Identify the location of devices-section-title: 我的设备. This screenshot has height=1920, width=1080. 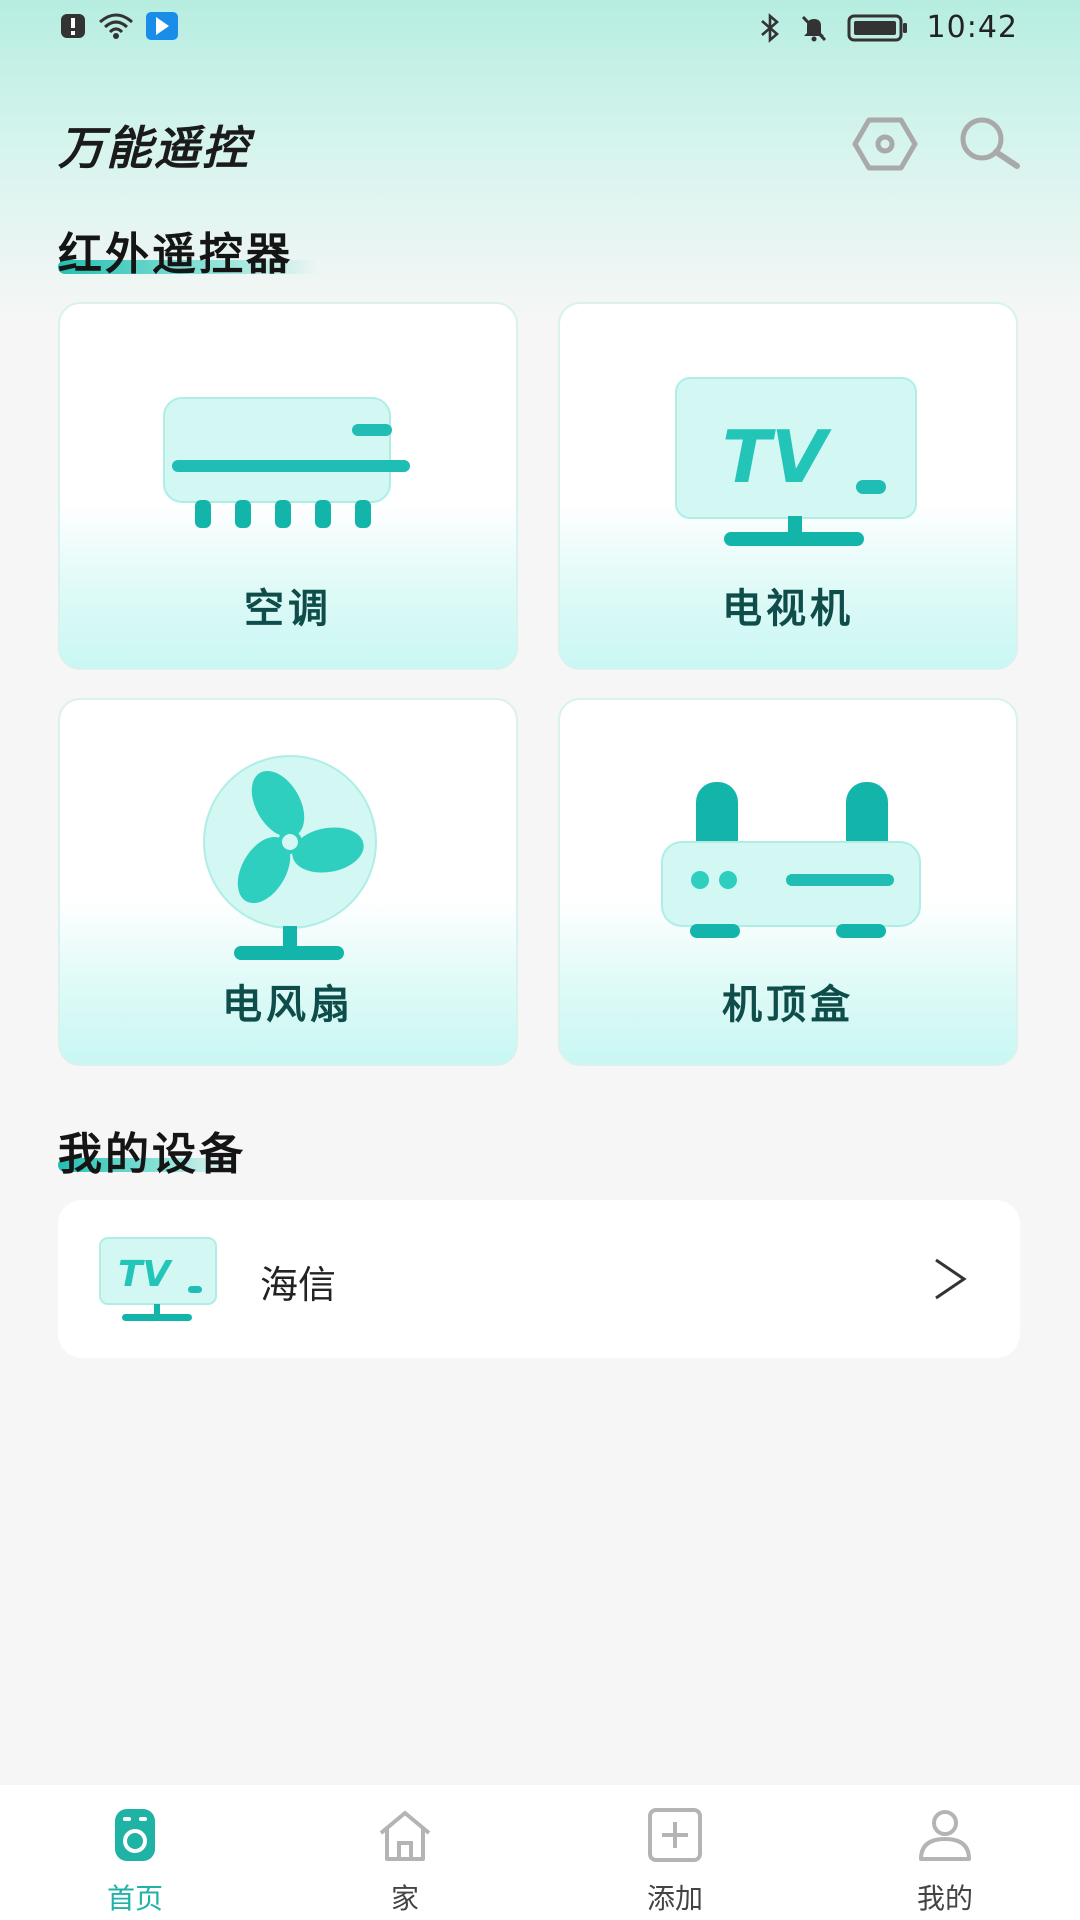
(152, 1154).